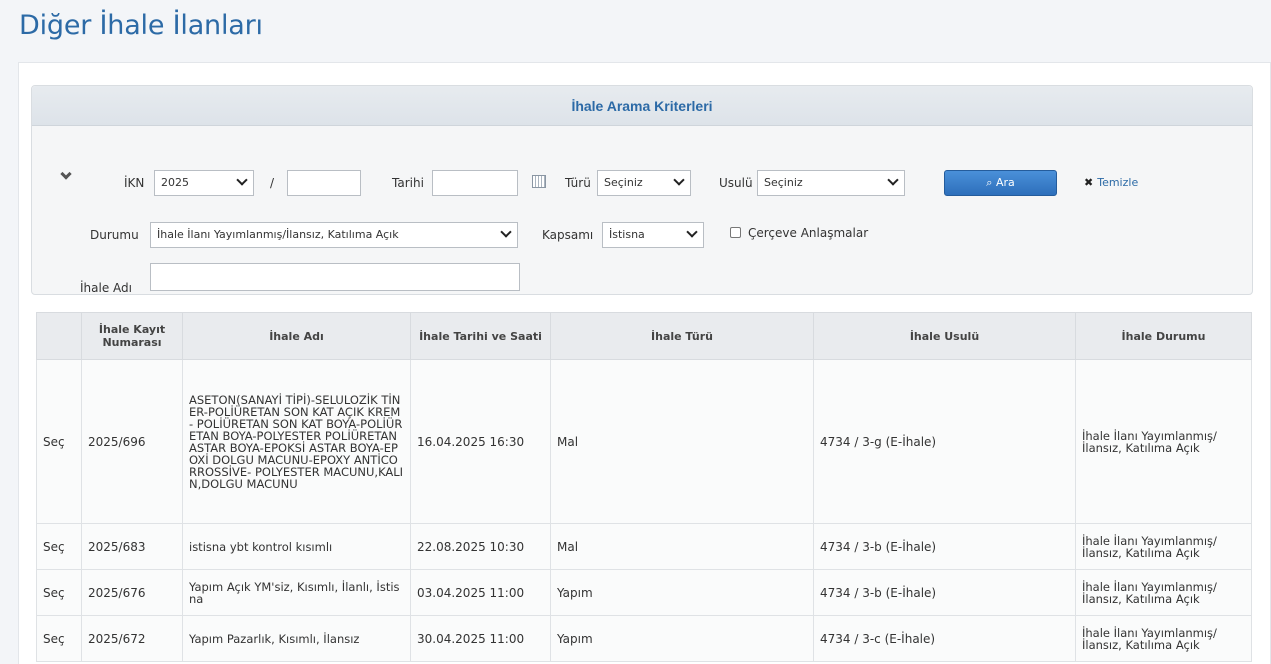 The width and height of the screenshot is (1271, 664). Describe the element at coordinates (808, 233) in the screenshot. I see `cerceve-label: Çerçeve Anlaşmalar` at that location.